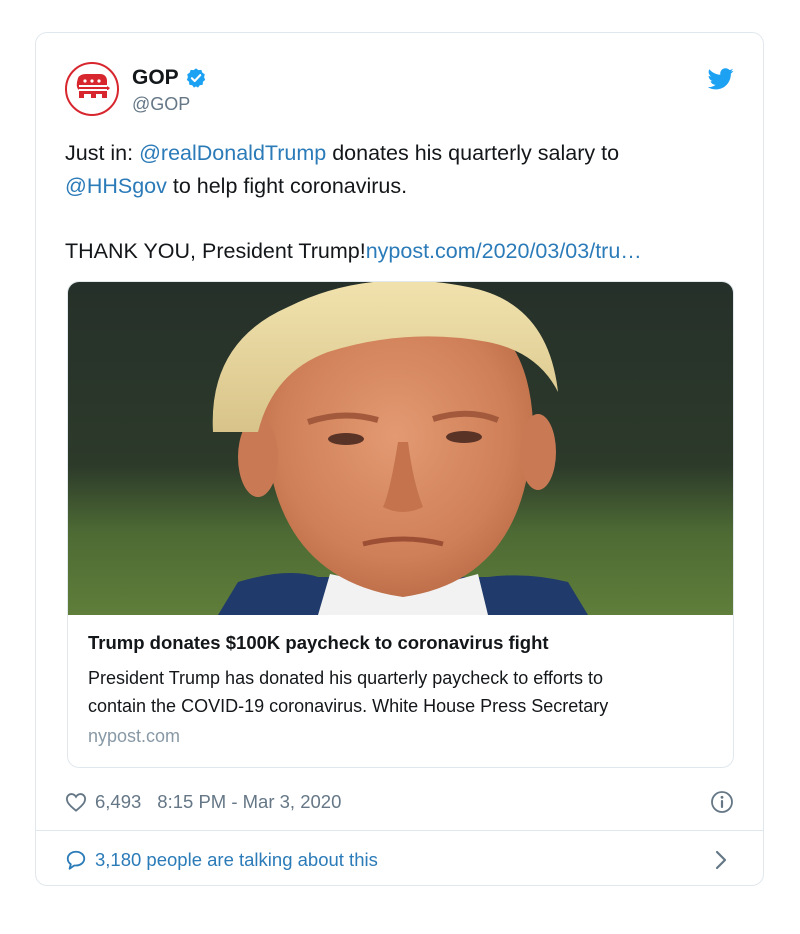 The height and width of the screenshot is (934, 800). I want to click on like-count: 6,493, so click(118, 802).